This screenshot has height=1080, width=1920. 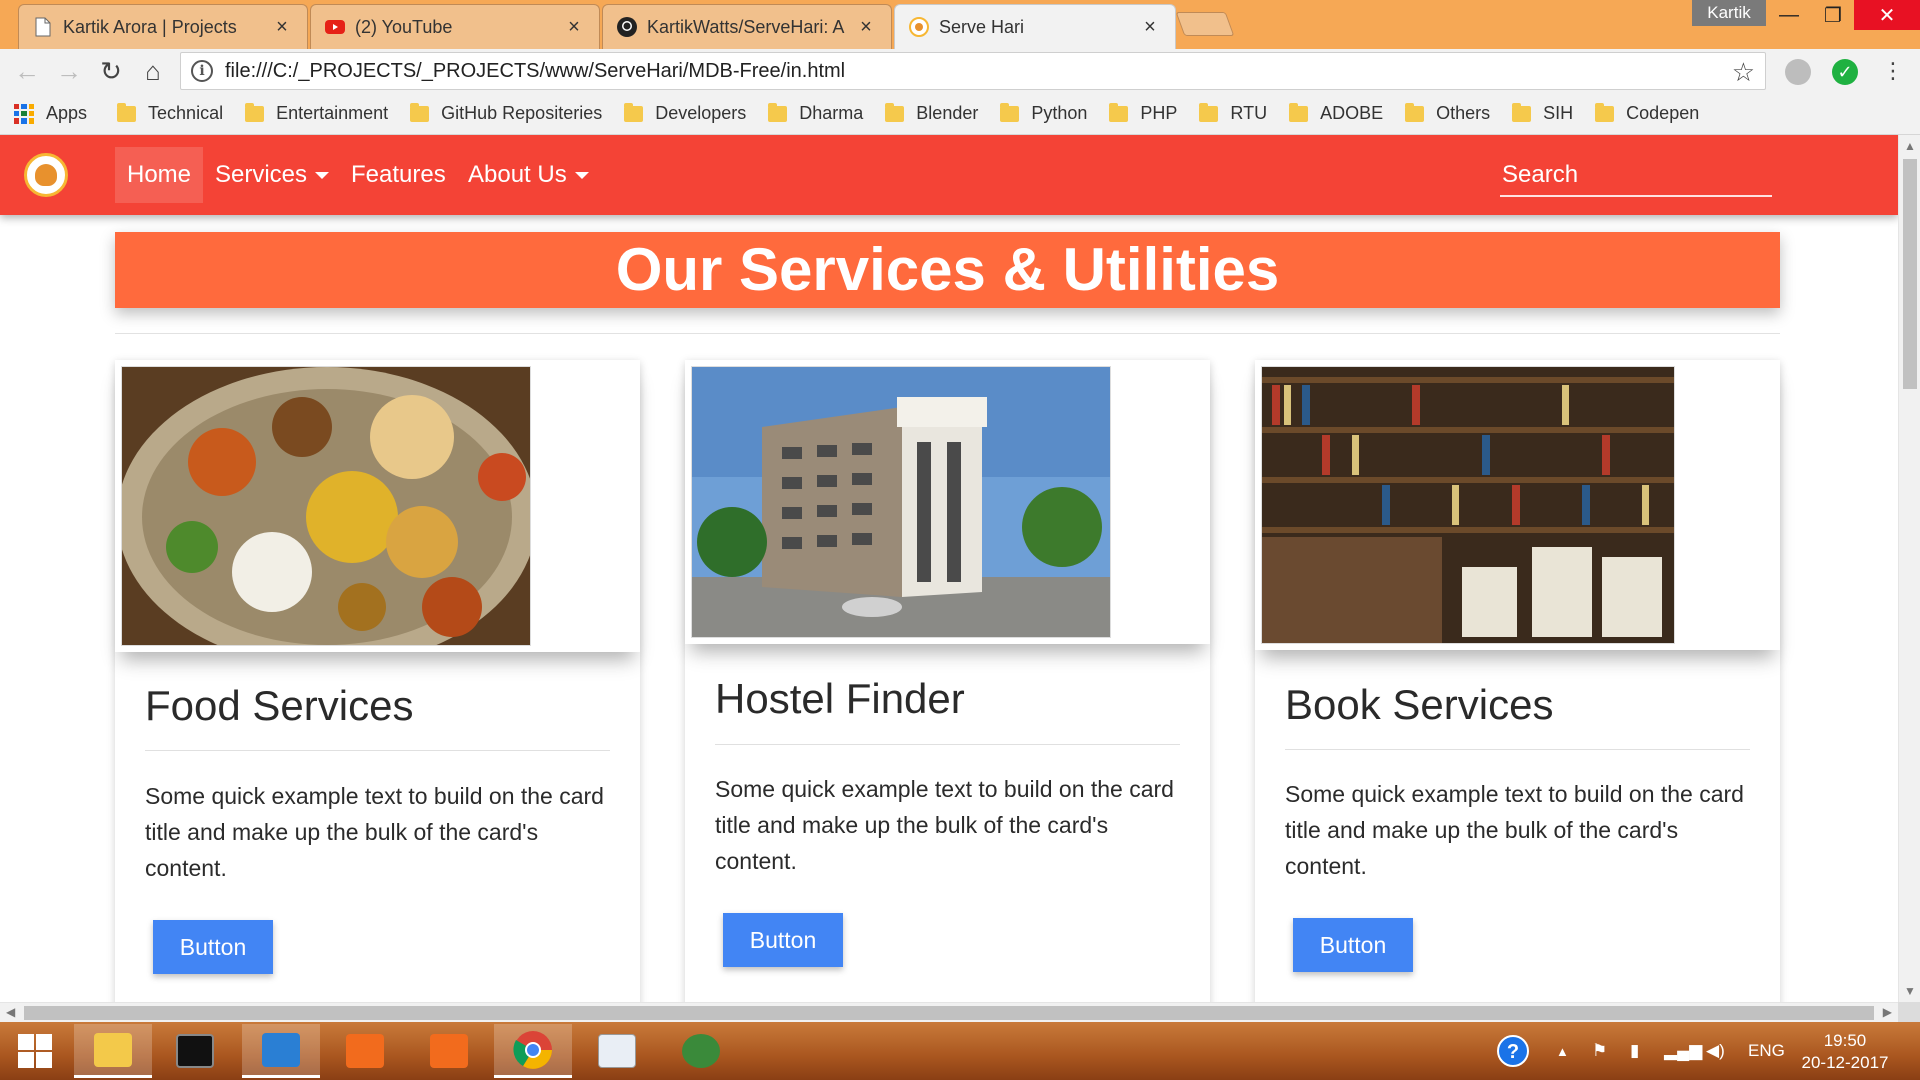 I want to click on camera-app-icon, so click(x=449, y=1051).